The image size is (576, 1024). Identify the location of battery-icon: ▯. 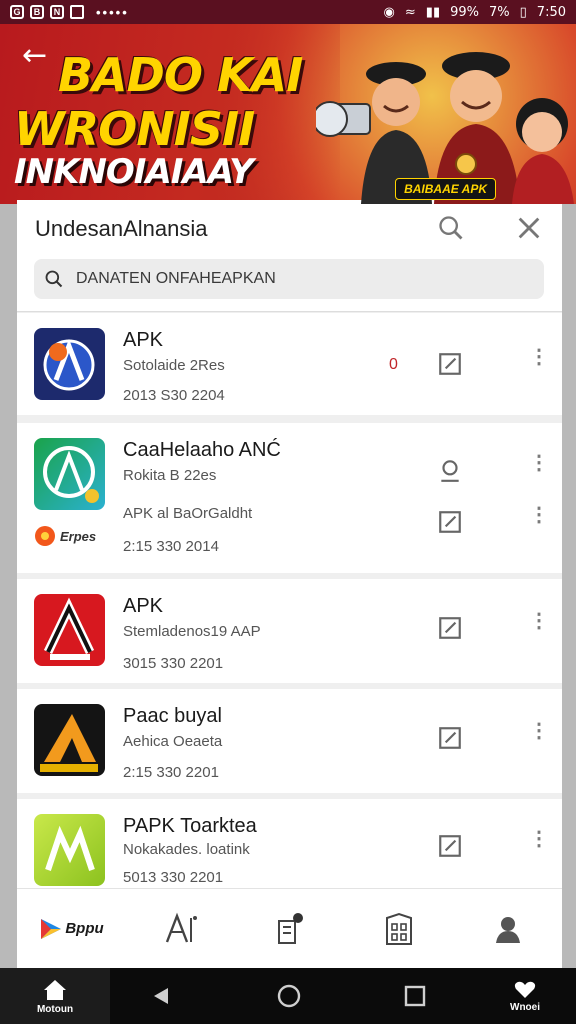
(523, 12).